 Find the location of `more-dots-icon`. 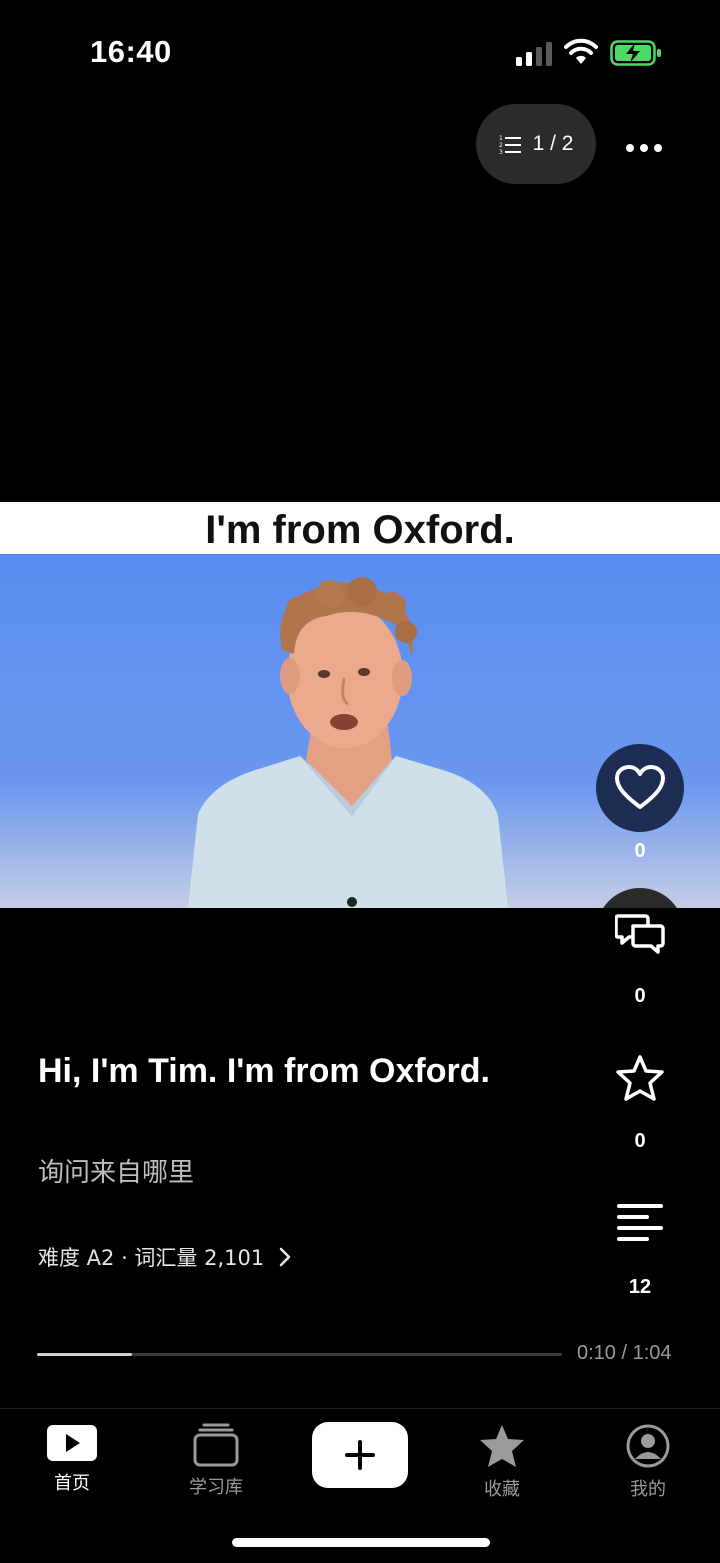

more-dots-icon is located at coordinates (644, 148).